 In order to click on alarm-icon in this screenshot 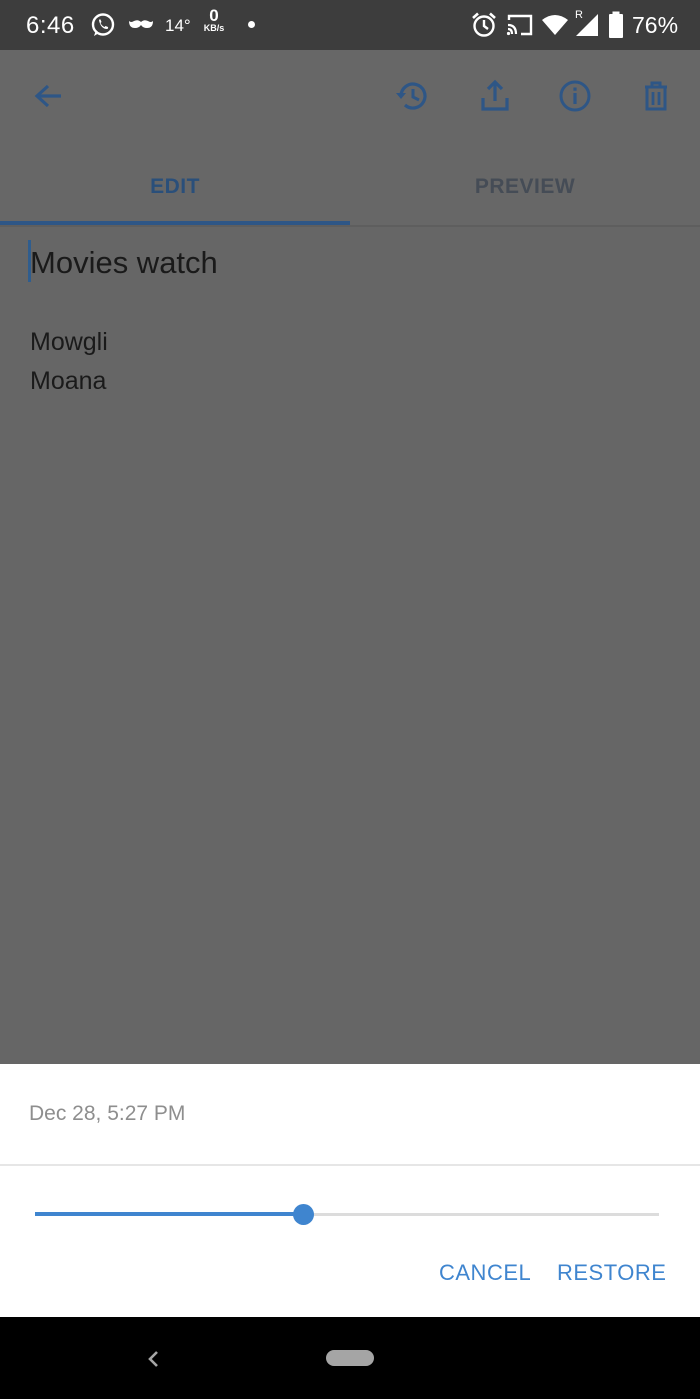, I will do `click(484, 27)`.